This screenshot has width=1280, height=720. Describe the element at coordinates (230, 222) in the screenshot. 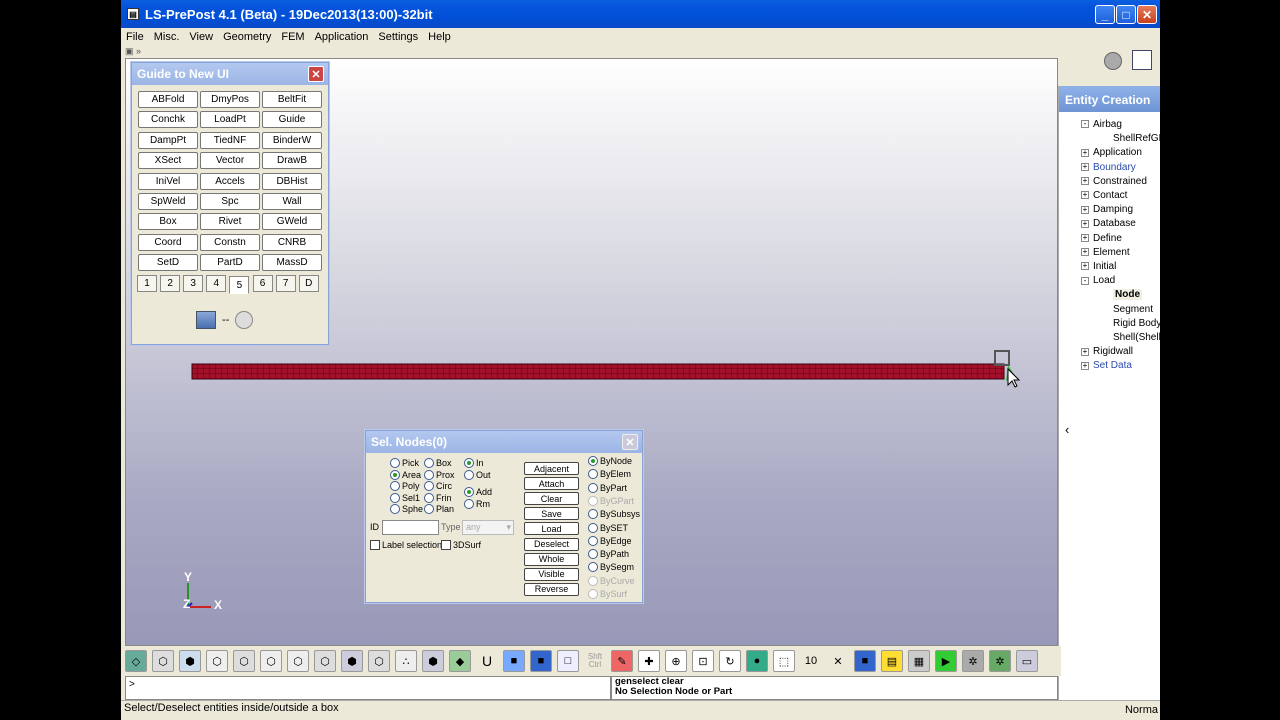

I see `guide-button-rivet: Rivet` at that location.